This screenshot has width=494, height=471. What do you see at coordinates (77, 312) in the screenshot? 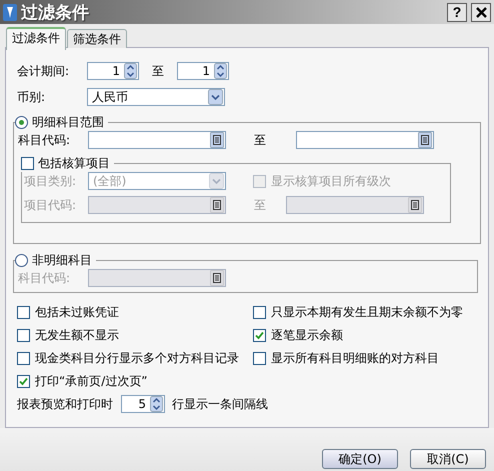
I see `checkbox-label: 包括未过账凭证` at bounding box center [77, 312].